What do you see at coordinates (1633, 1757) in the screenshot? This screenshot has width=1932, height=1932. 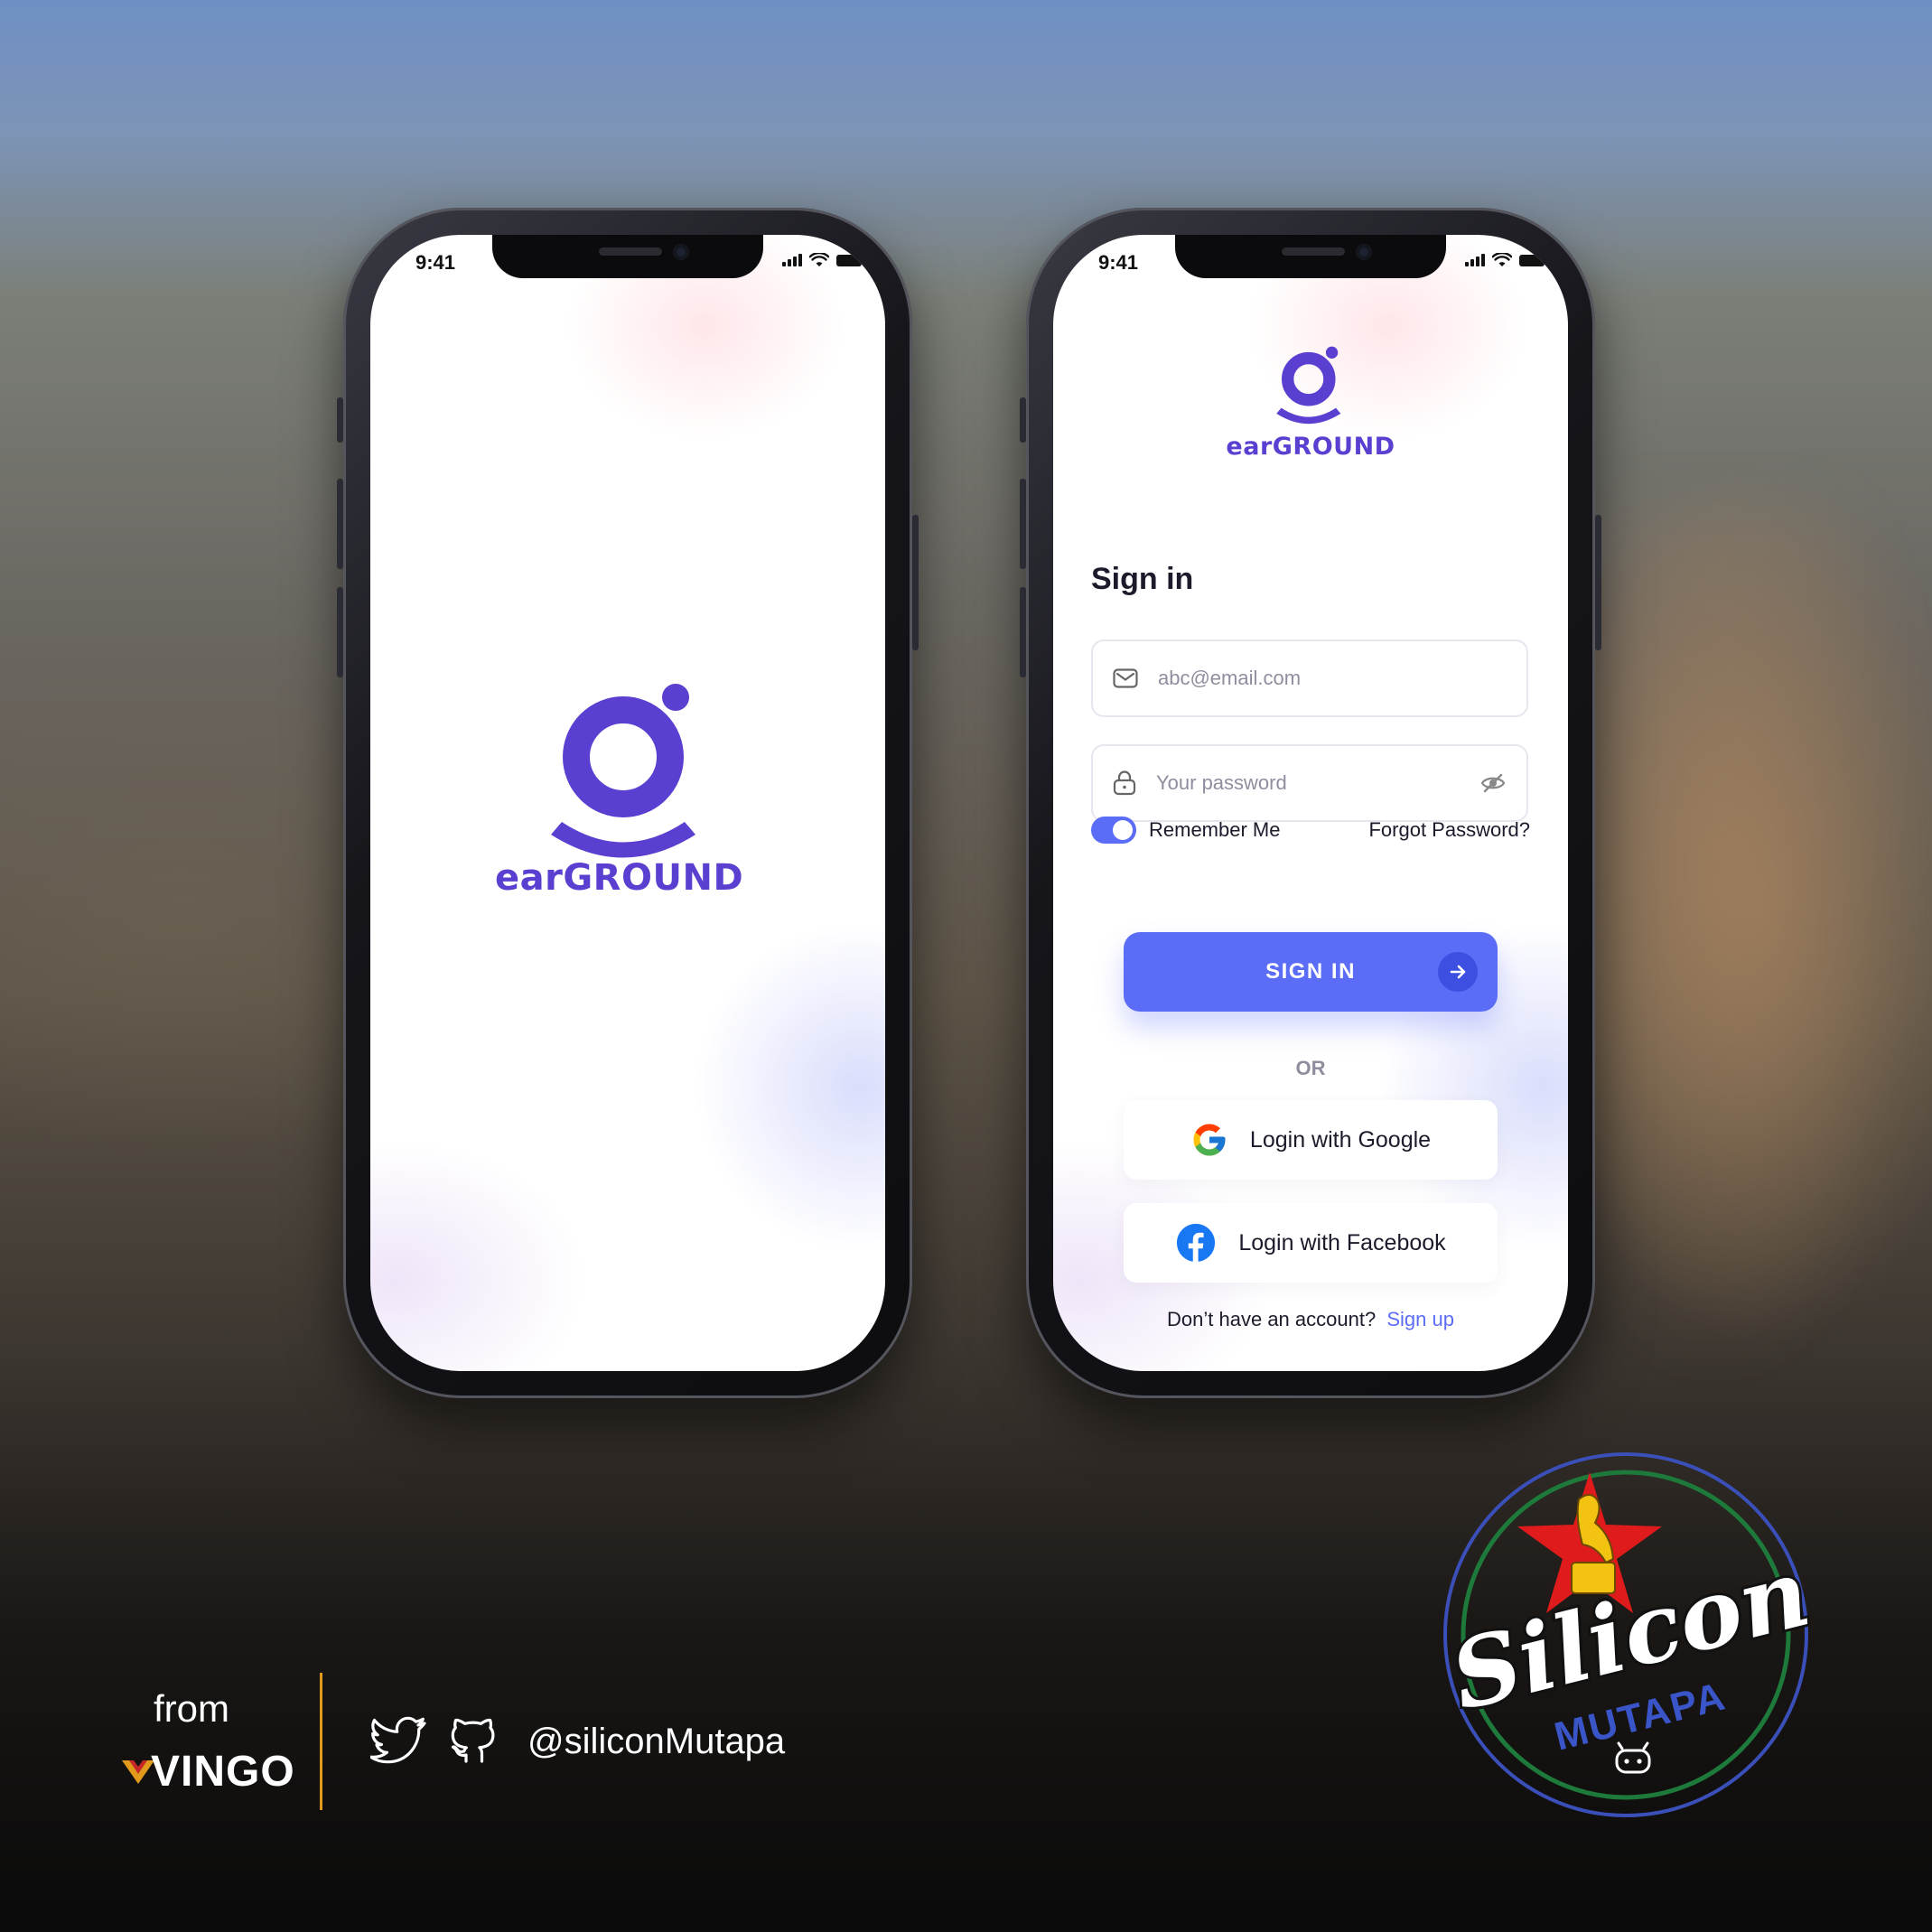 I see `android-robot-icon` at bounding box center [1633, 1757].